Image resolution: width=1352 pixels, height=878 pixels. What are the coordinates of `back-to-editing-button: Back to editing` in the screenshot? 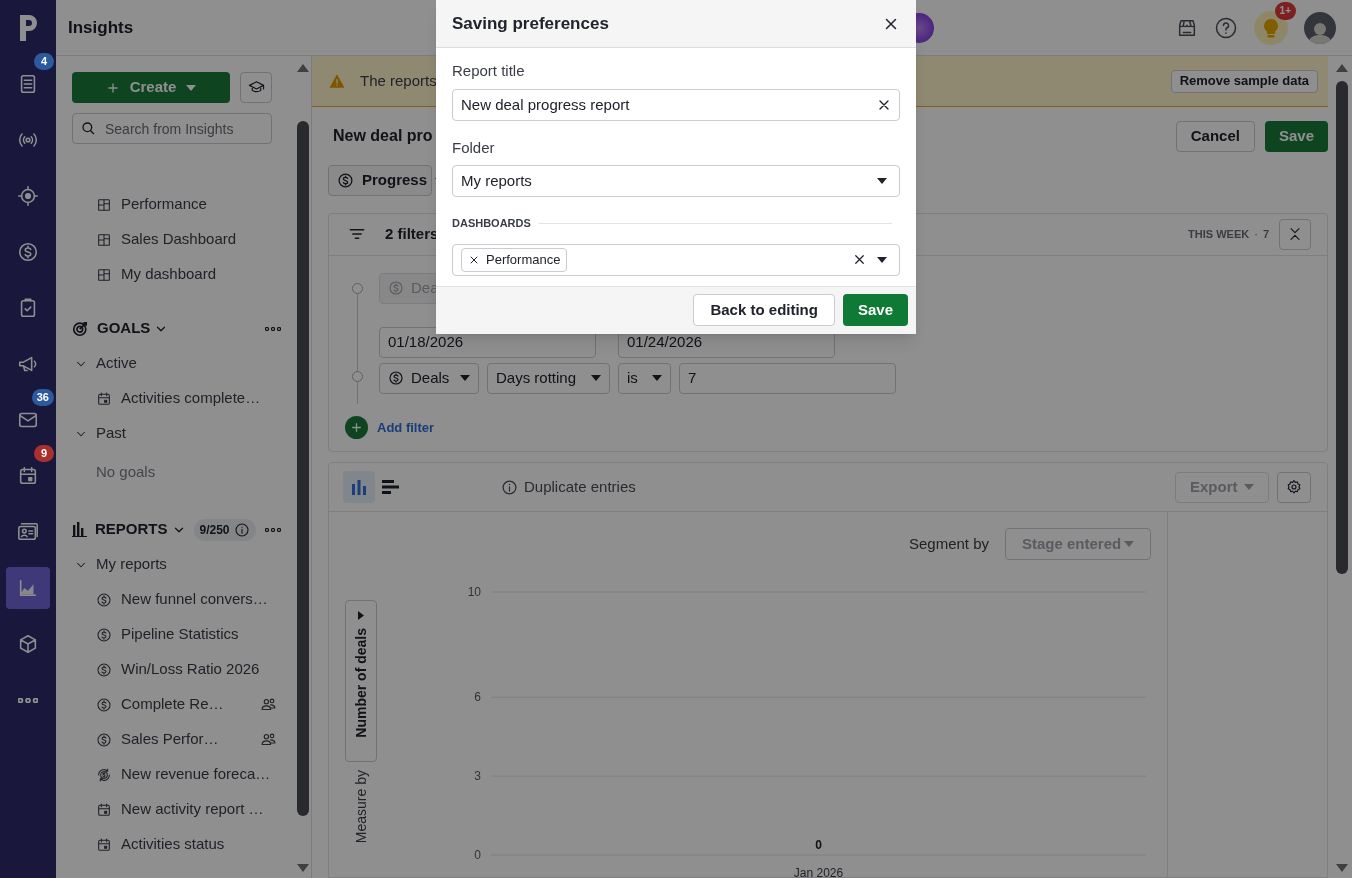 It's located at (764, 310).